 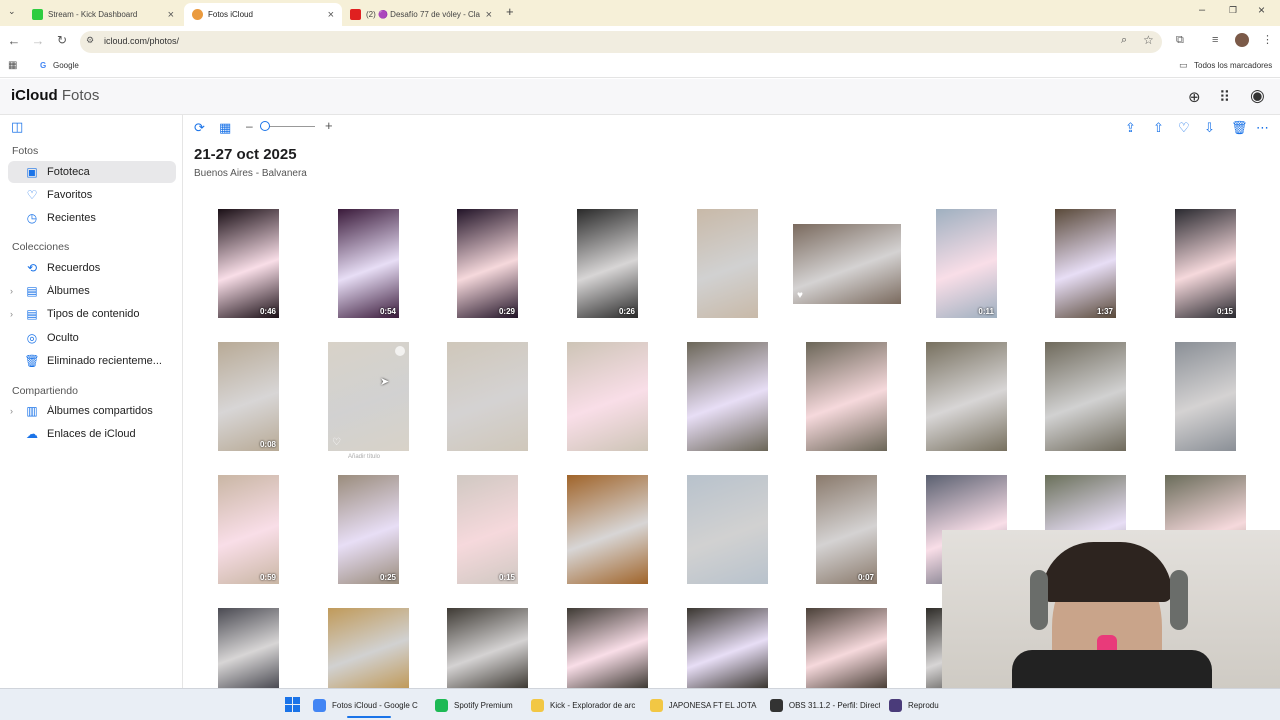 I want to click on add-circle-icon: ⊕, so click(x=1194, y=97).